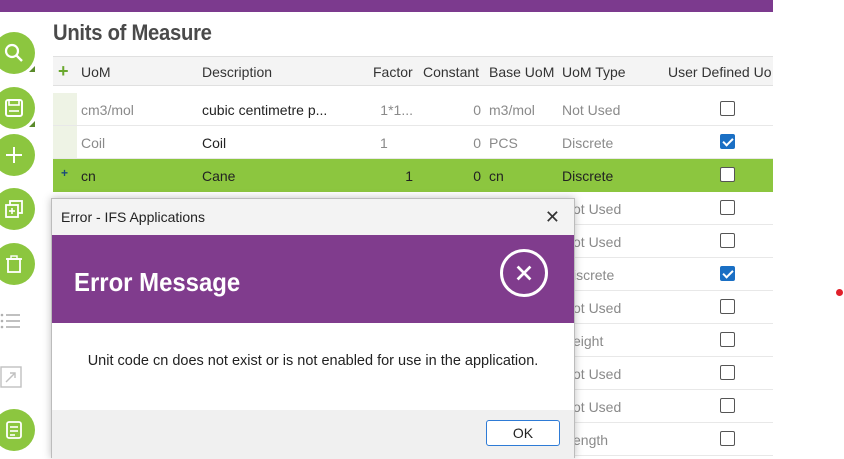 This screenshot has width=844, height=459. Describe the element at coordinates (512, 110) in the screenshot. I see `cell-base-uom: m3/mol` at that location.